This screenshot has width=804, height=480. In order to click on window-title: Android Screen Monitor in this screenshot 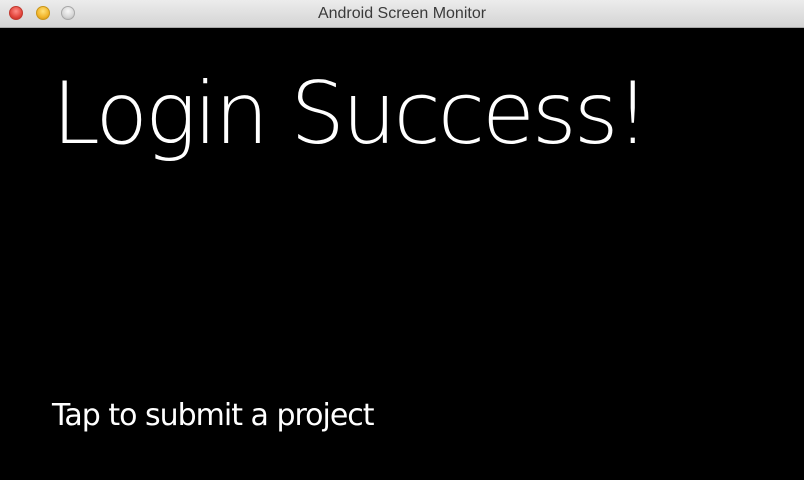, I will do `click(402, 13)`.